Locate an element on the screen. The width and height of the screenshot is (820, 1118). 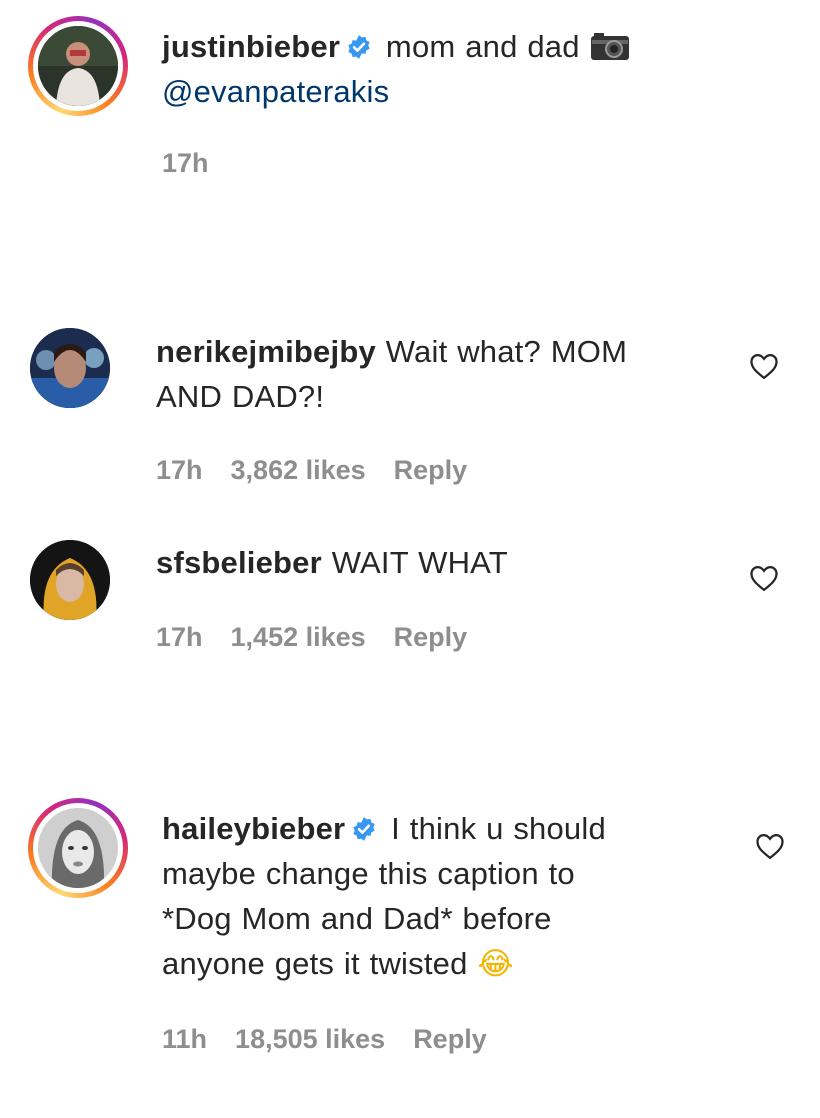
sfsbelieber-avatar is located at coordinates (70, 580).